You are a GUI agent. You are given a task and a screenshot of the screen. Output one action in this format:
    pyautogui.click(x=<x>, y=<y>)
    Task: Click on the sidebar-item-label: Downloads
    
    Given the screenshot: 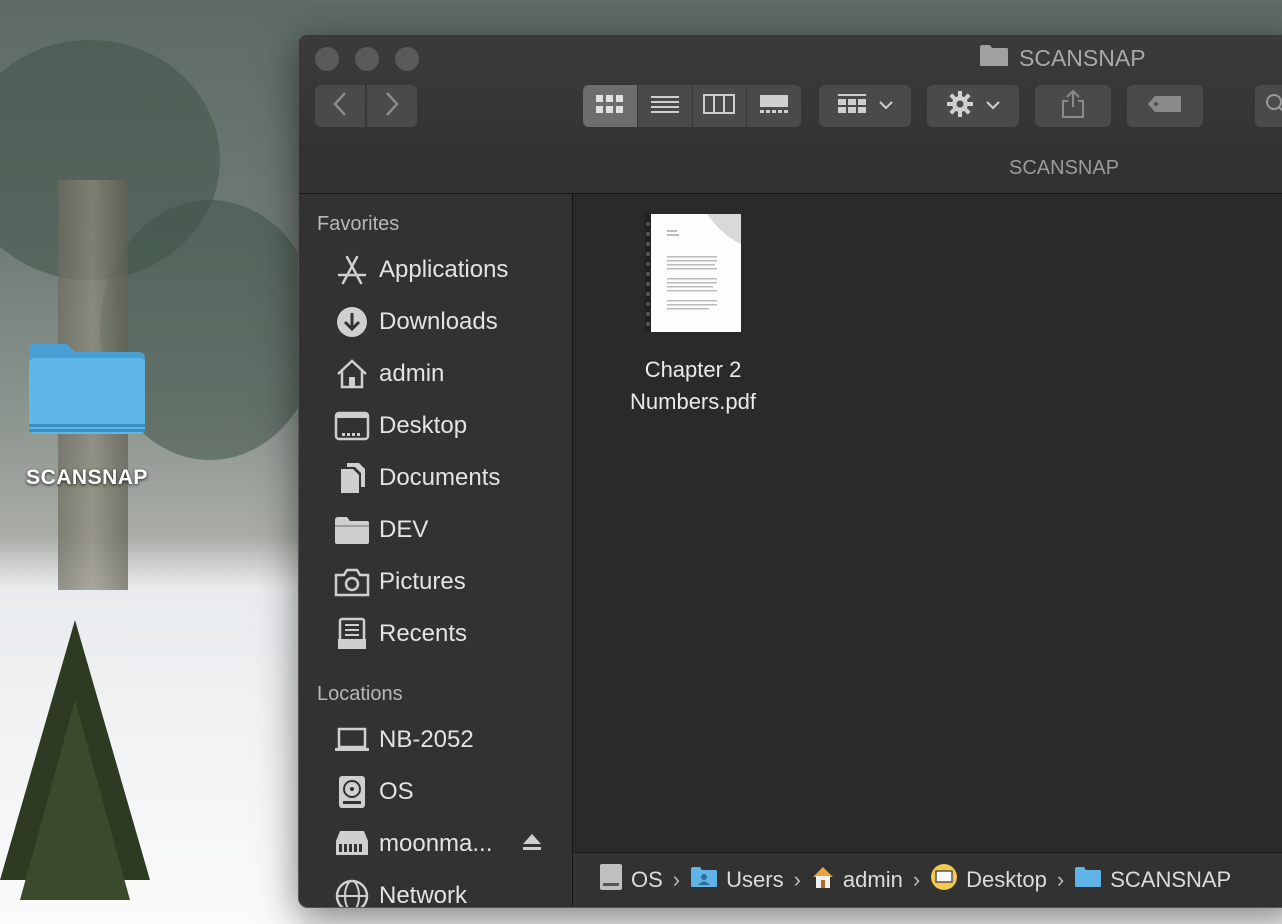 What is the action you would take?
    pyautogui.click(x=438, y=321)
    